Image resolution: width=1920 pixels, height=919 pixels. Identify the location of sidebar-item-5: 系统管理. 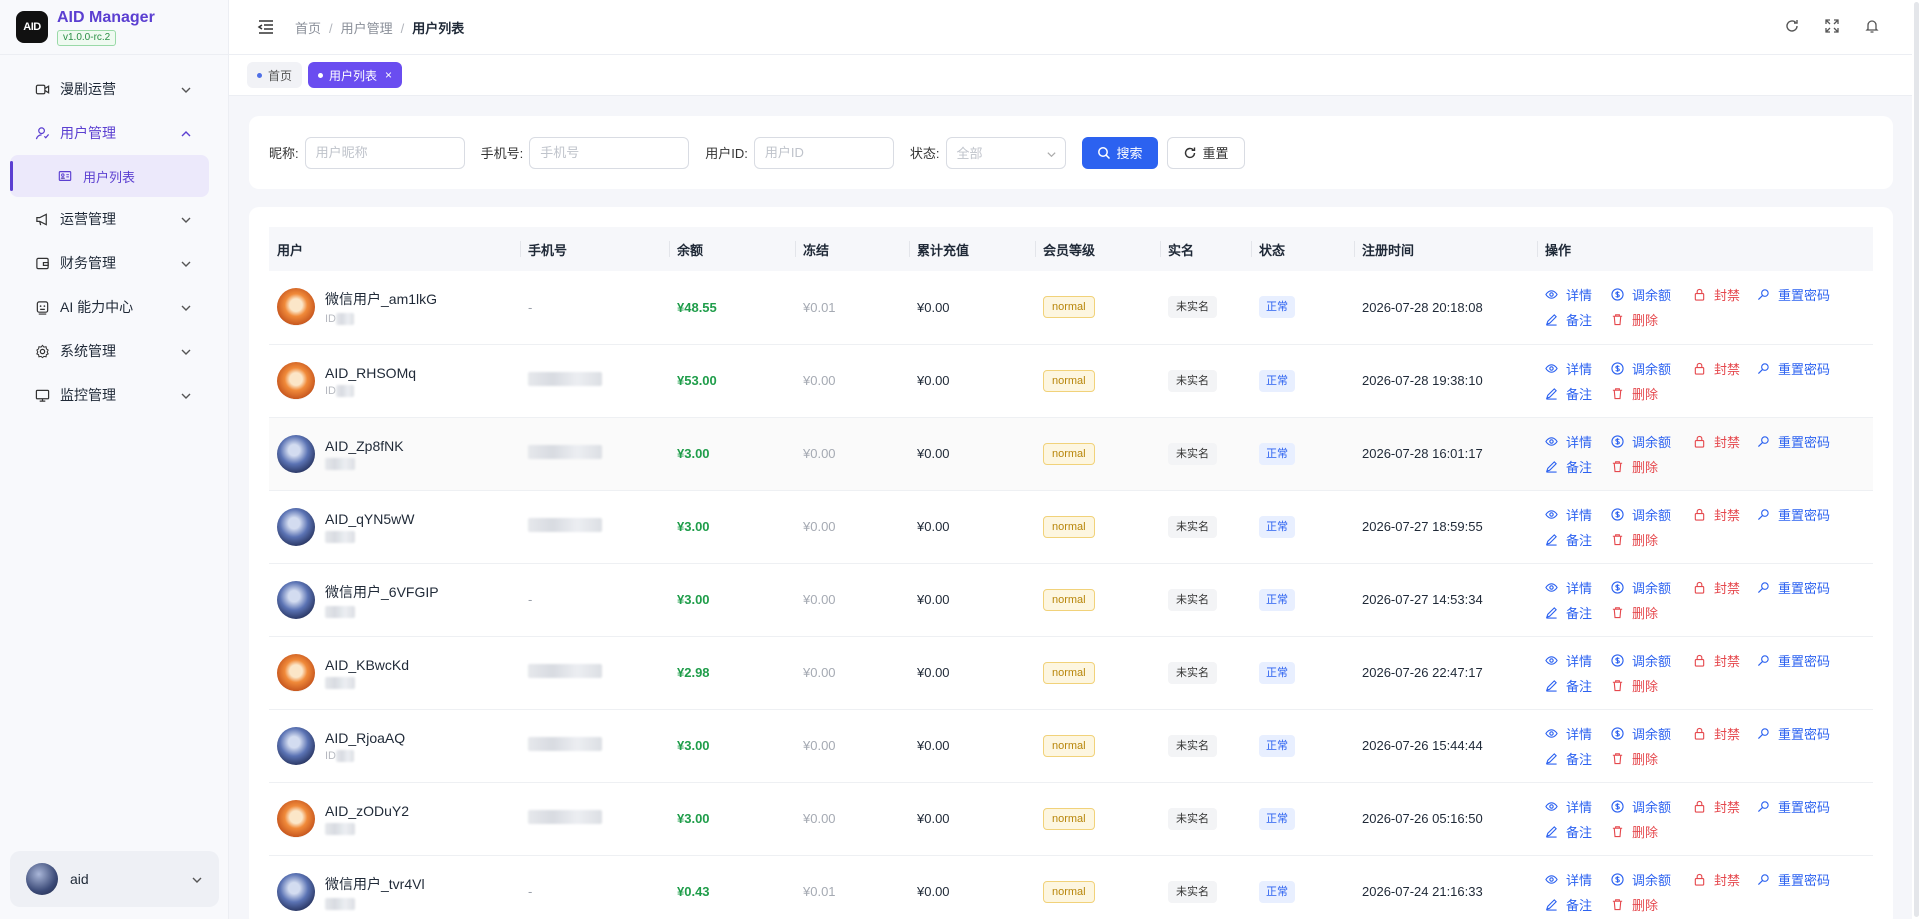
(114, 351).